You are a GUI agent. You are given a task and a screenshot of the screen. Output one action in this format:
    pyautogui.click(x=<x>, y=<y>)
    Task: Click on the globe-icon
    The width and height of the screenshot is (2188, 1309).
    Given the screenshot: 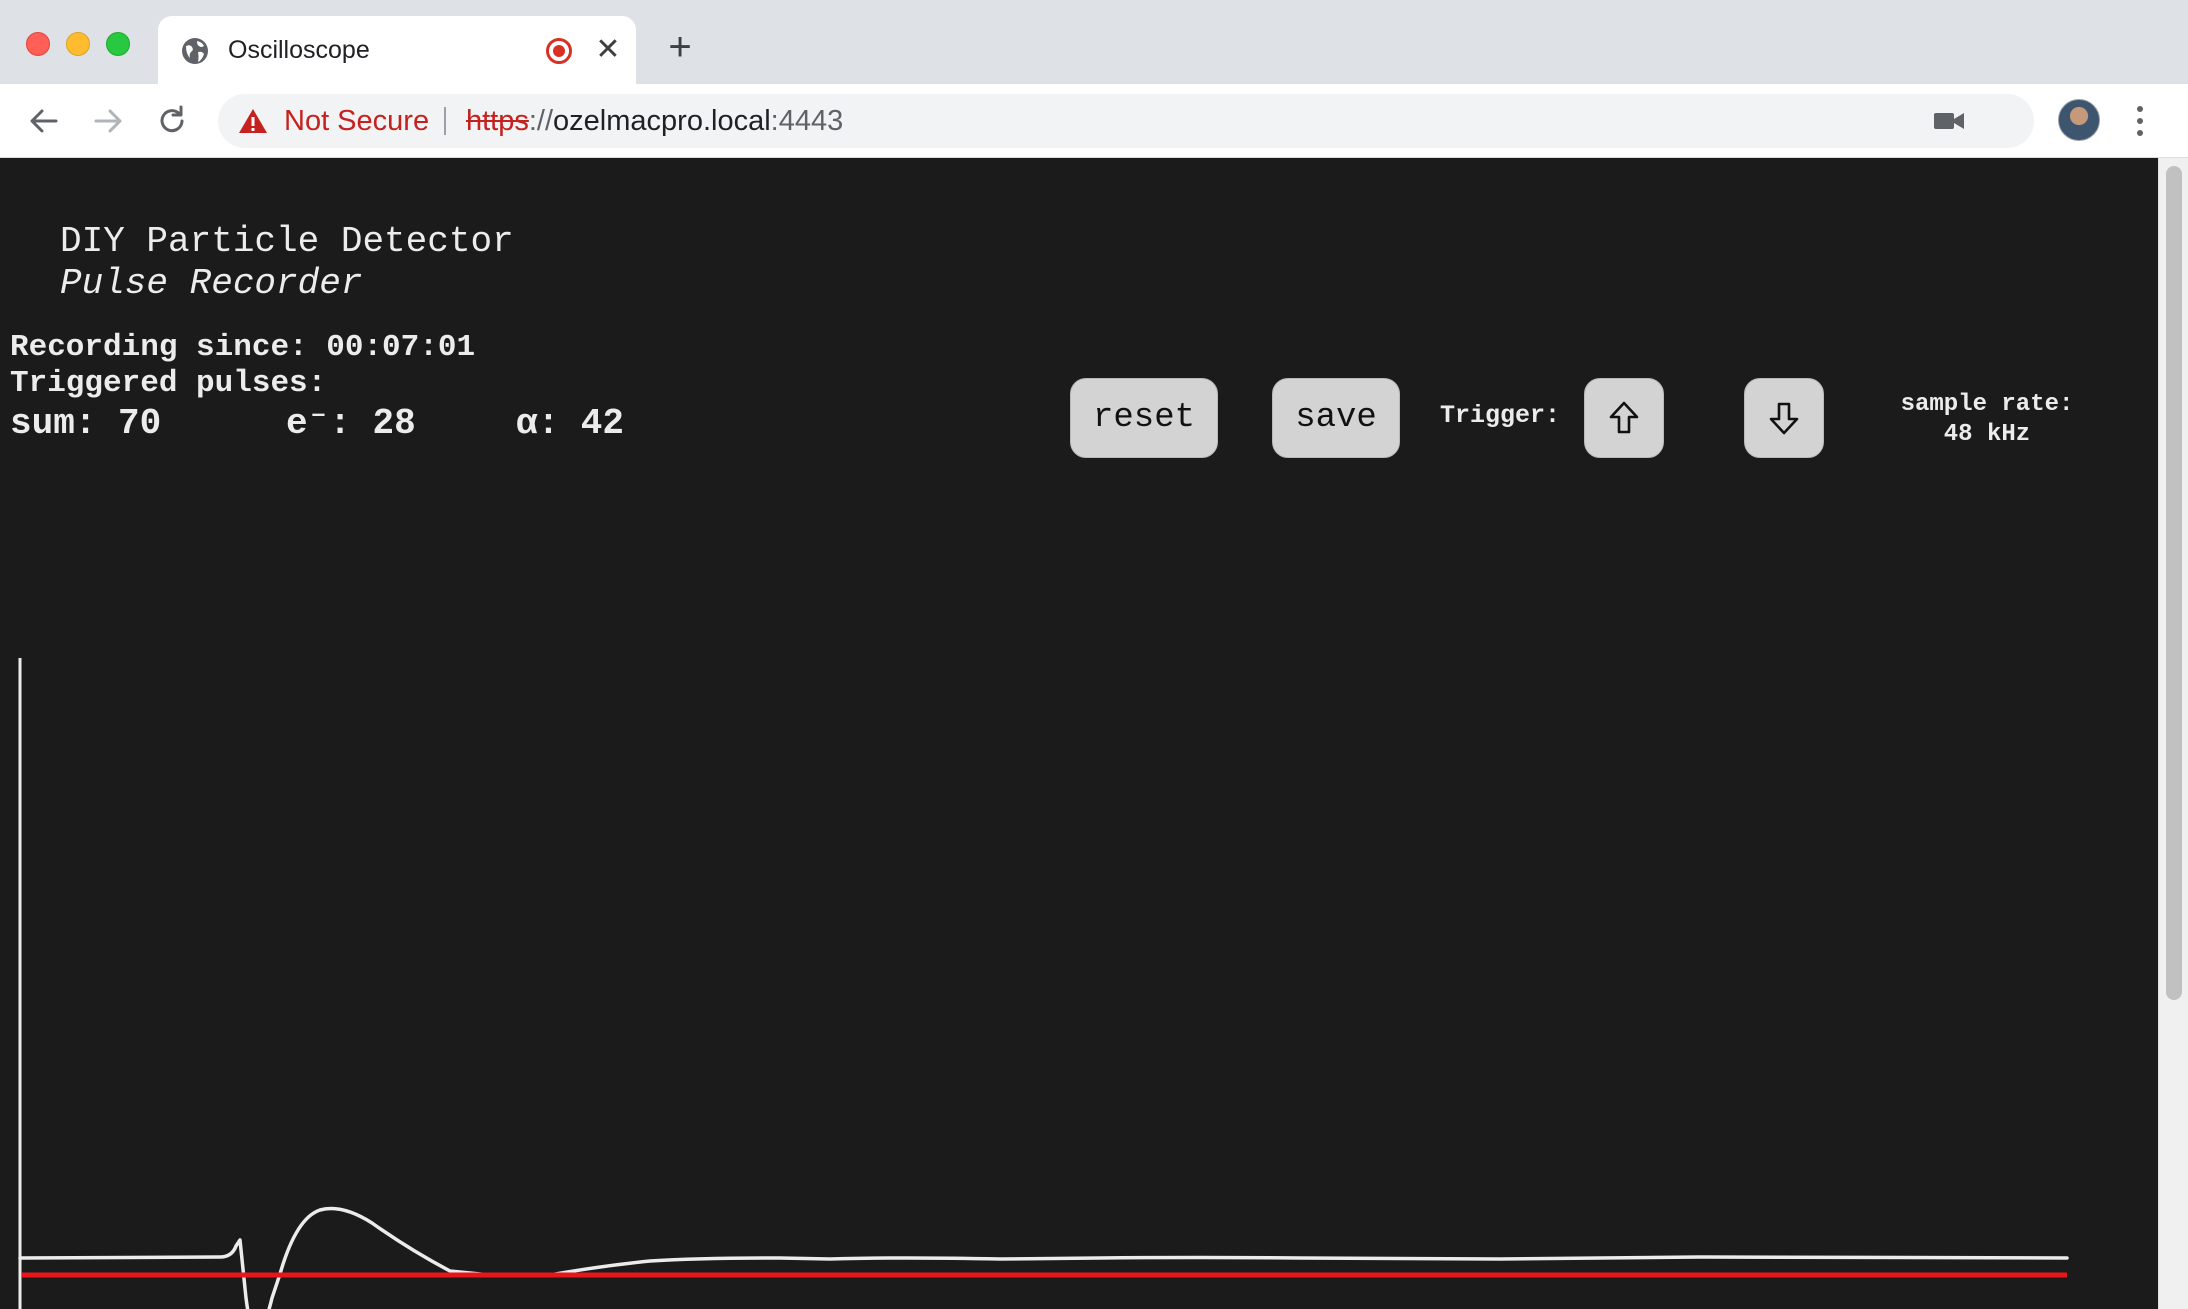 What is the action you would take?
    pyautogui.click(x=195, y=51)
    